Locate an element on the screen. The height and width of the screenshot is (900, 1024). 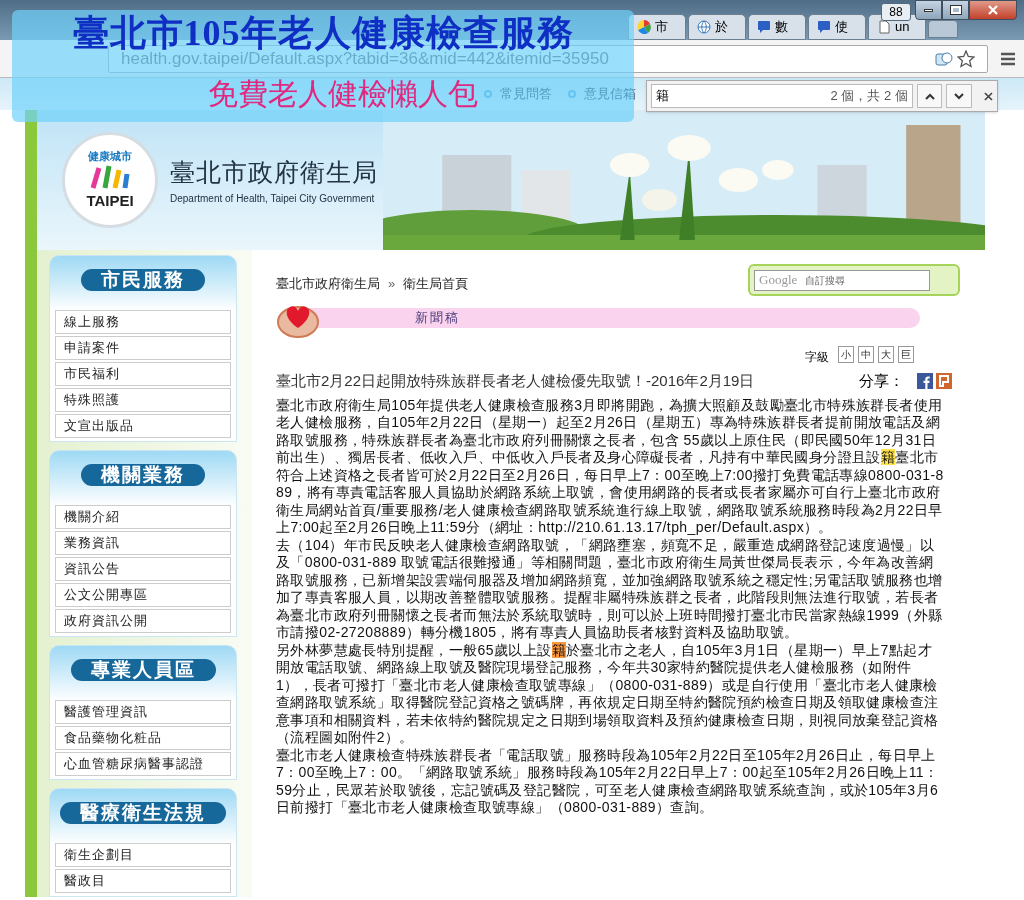
sidebar-link: 食品藥物化粧品 is located at coordinates (143, 738).